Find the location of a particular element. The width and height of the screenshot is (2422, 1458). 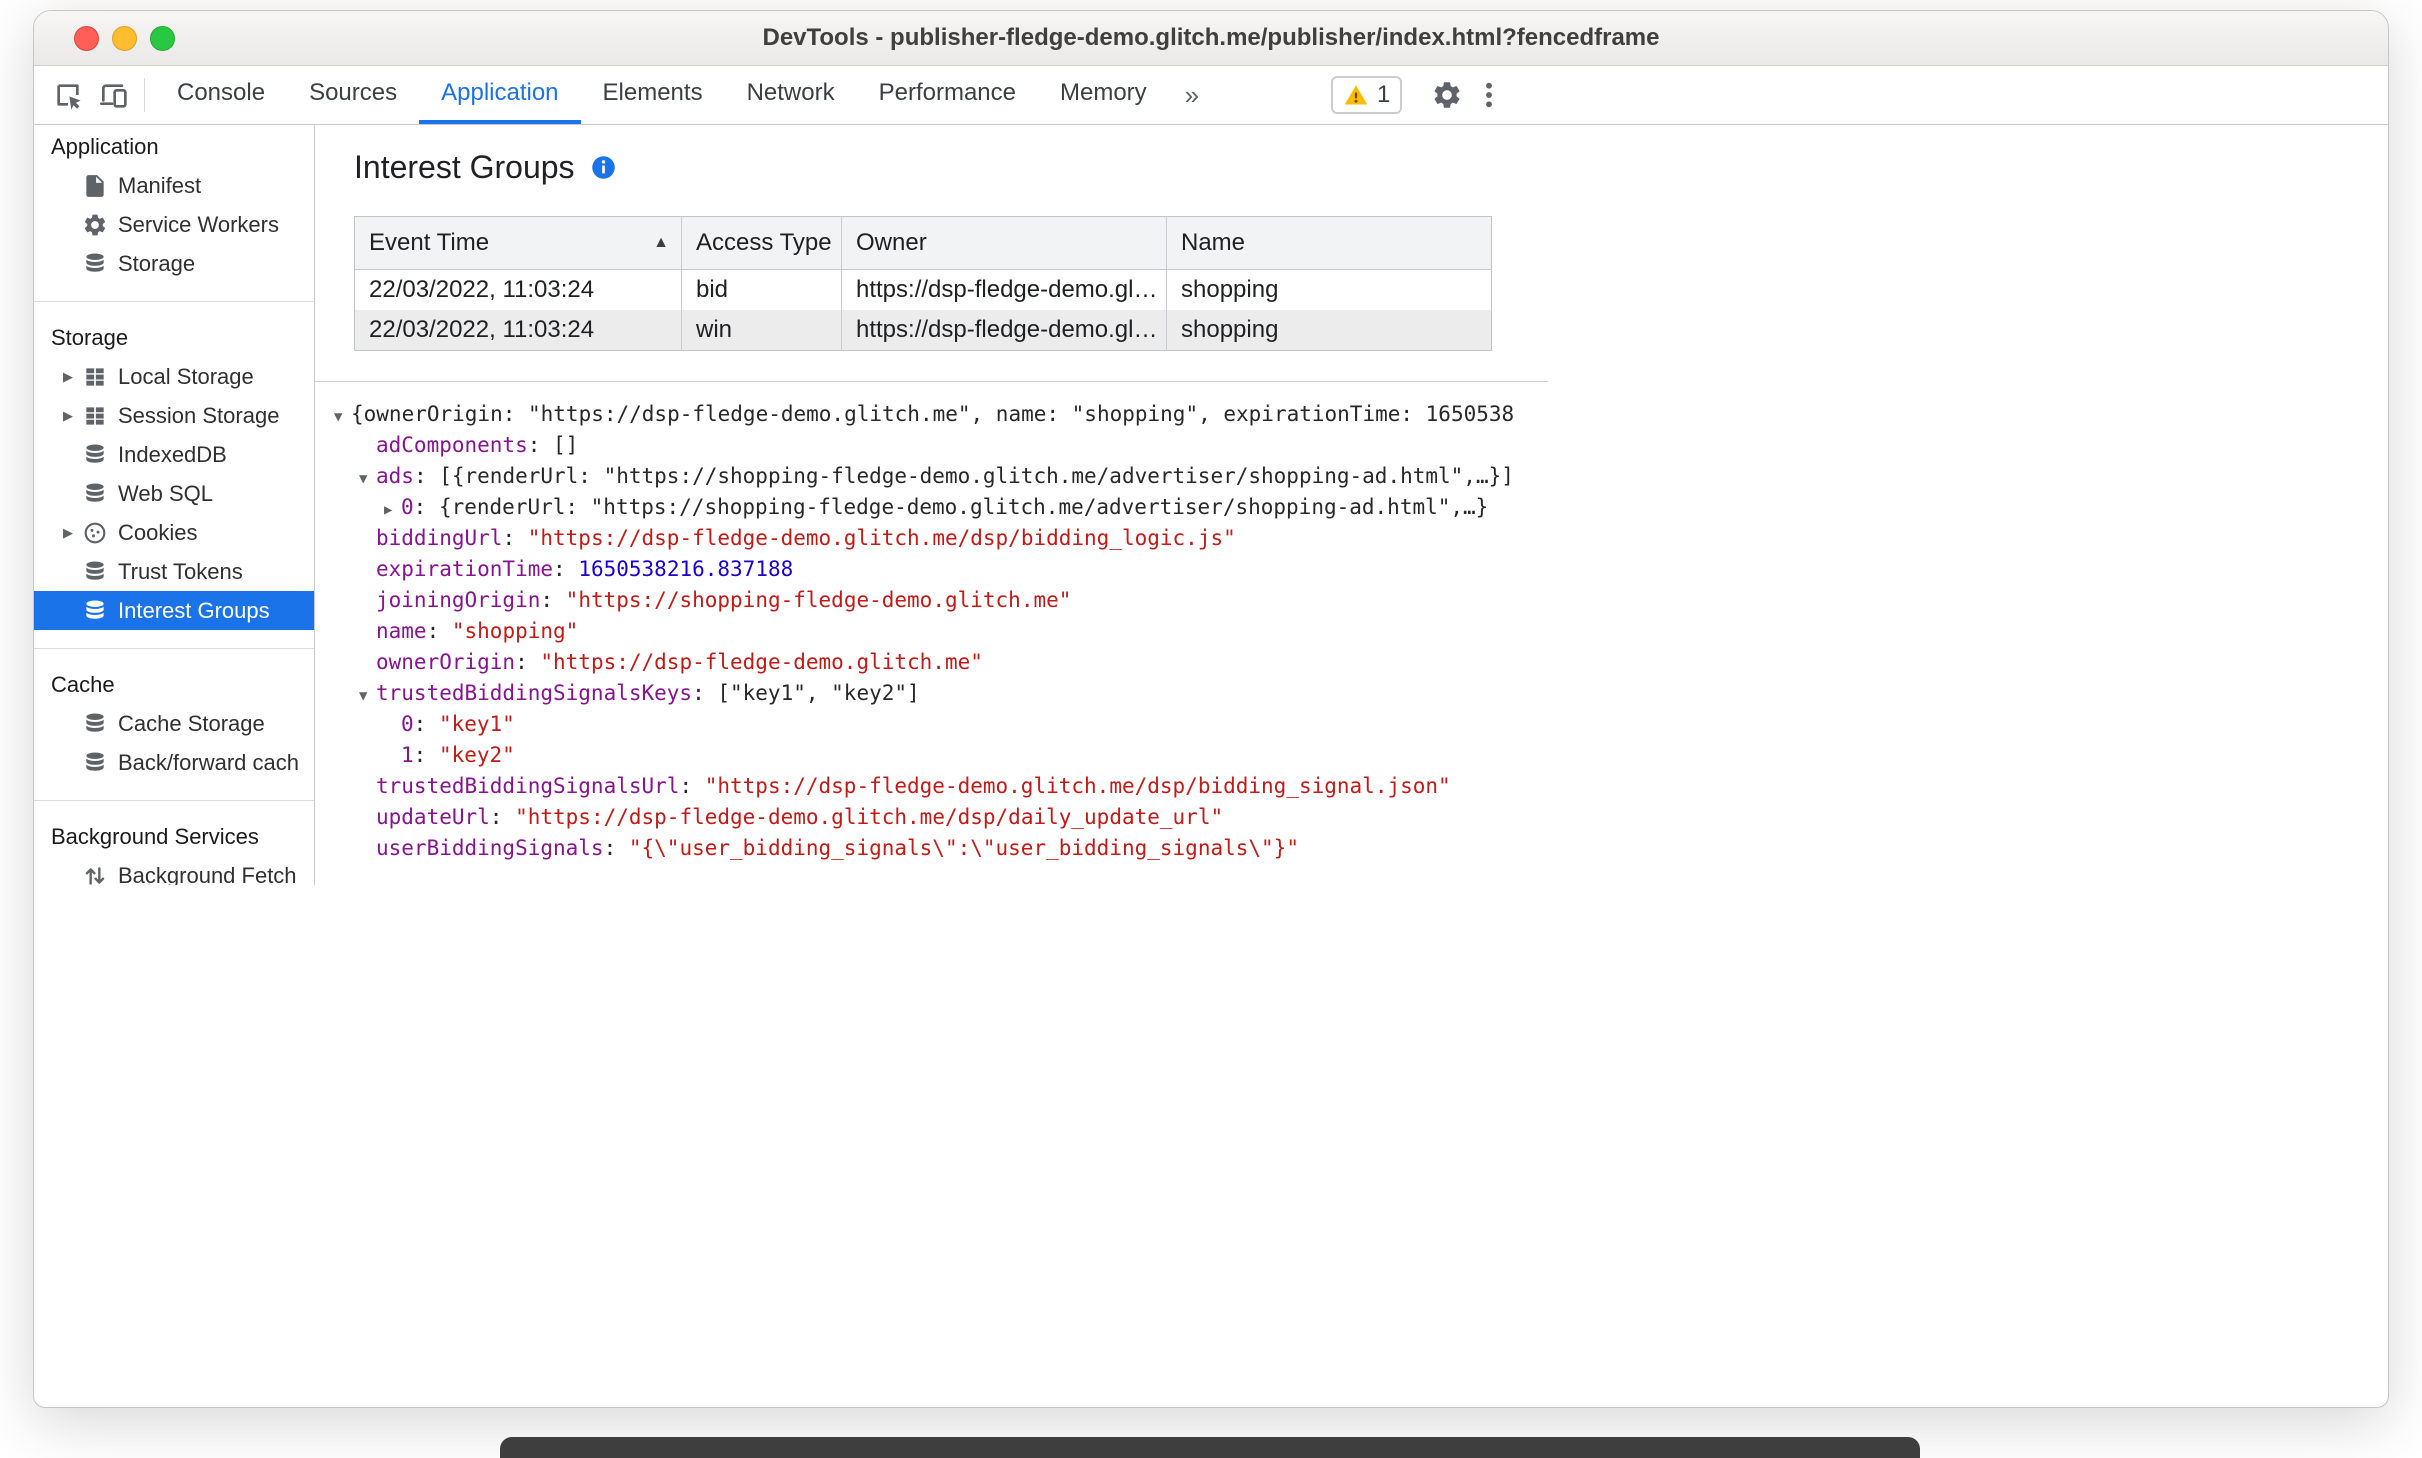

sidebar-item-cache-storage: Cache Storage is located at coordinates (174, 723).